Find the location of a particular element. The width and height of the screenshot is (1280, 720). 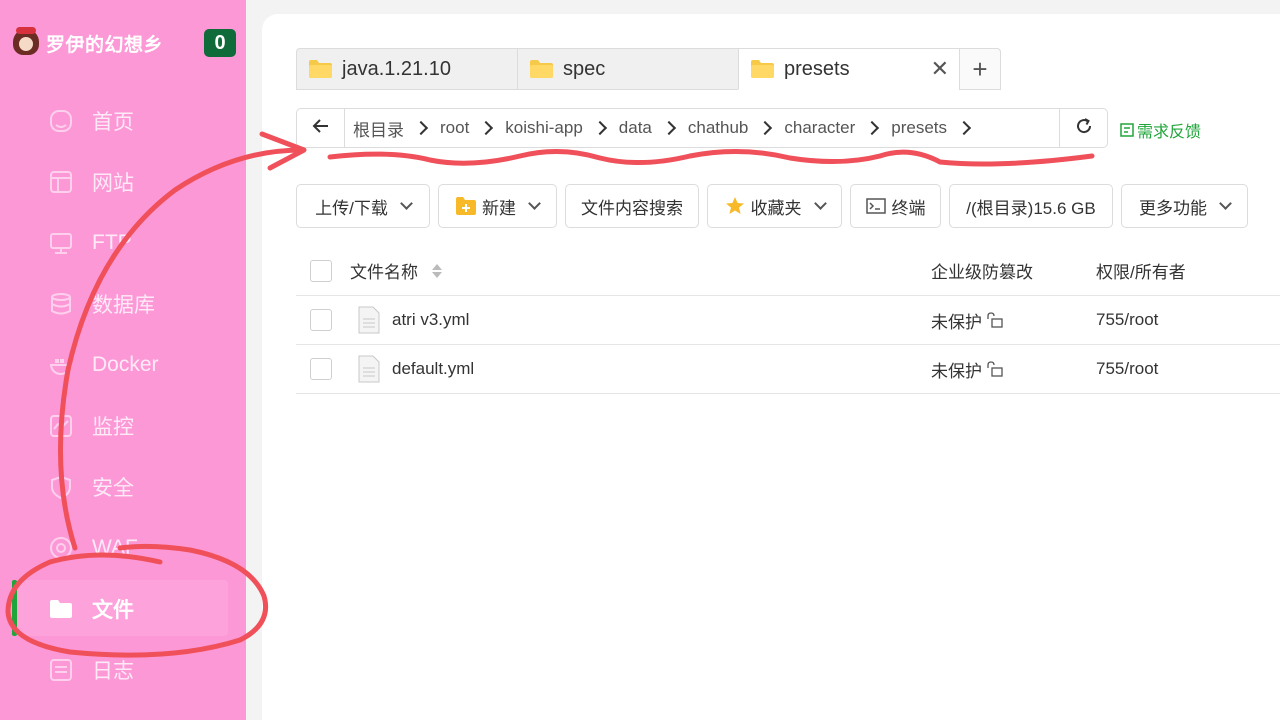

upload-download-button: 上传/下载 is located at coordinates (363, 206).